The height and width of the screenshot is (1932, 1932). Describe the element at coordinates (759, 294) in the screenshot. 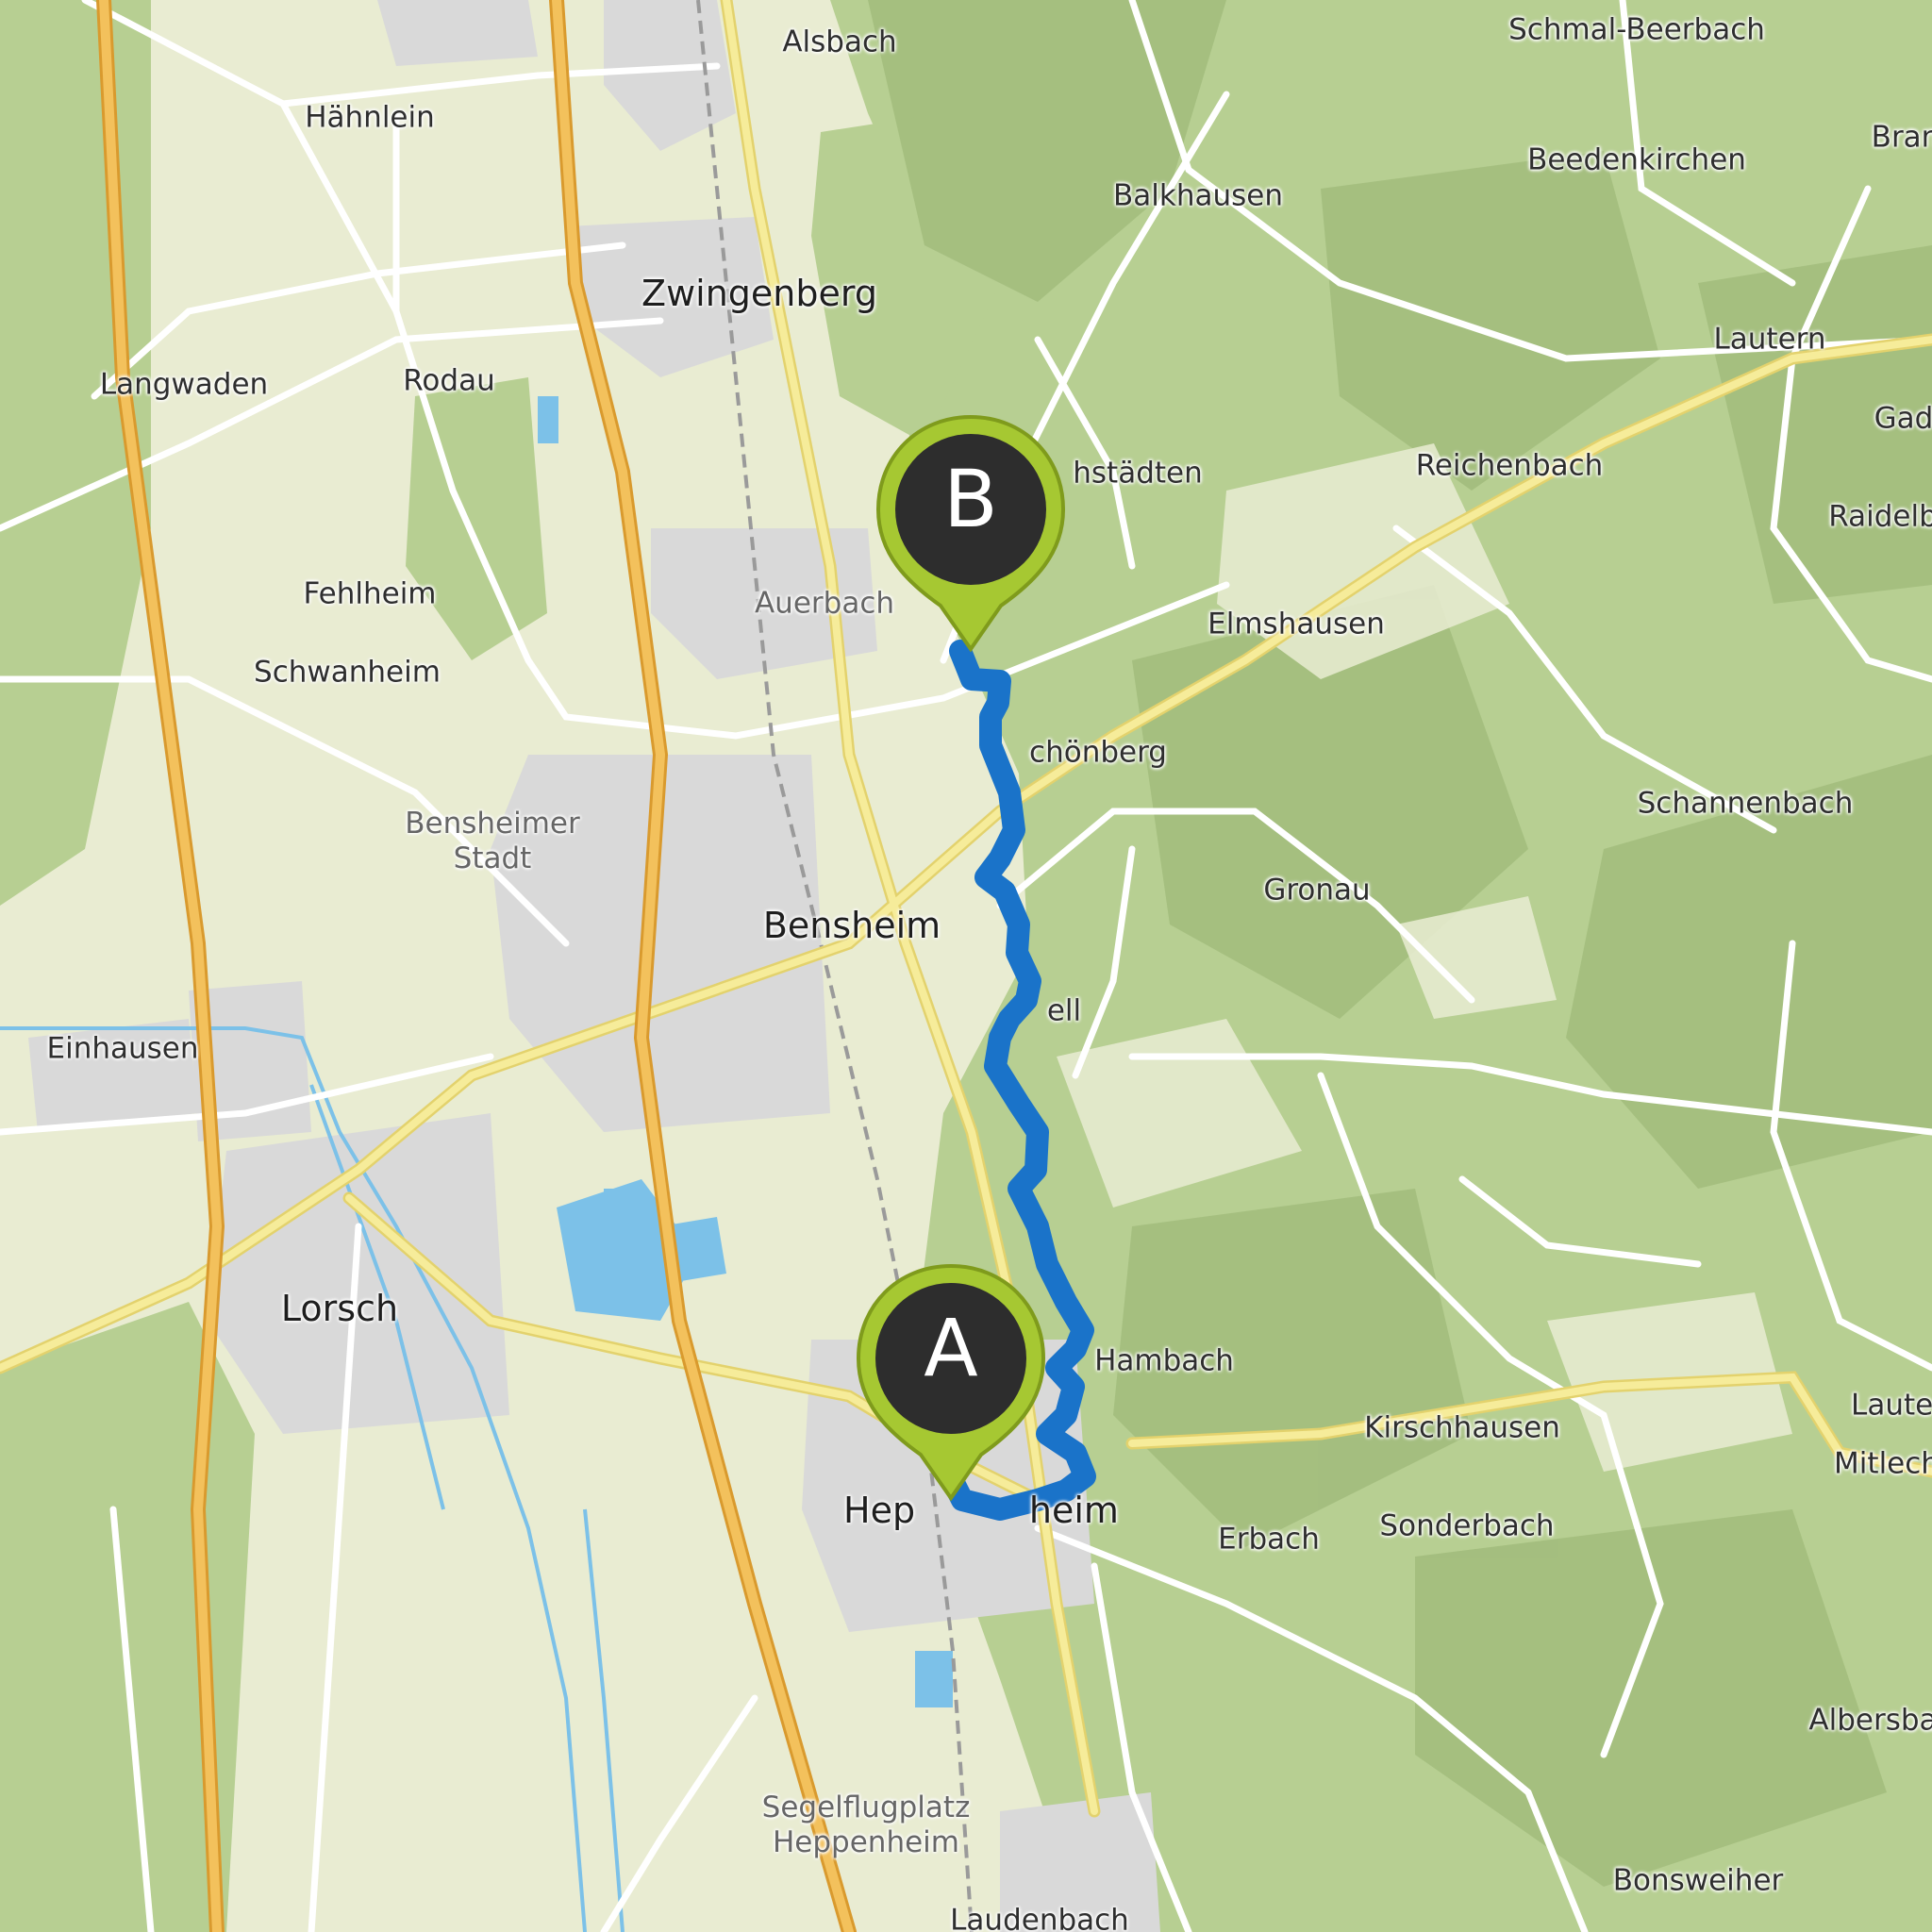

I see `place-label-zwingenberg: Zwingenberg` at that location.